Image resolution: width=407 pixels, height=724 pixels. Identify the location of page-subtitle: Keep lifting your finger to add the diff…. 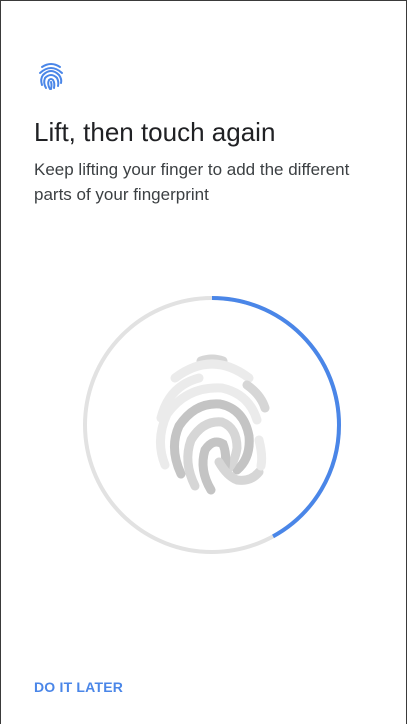
(192, 182).